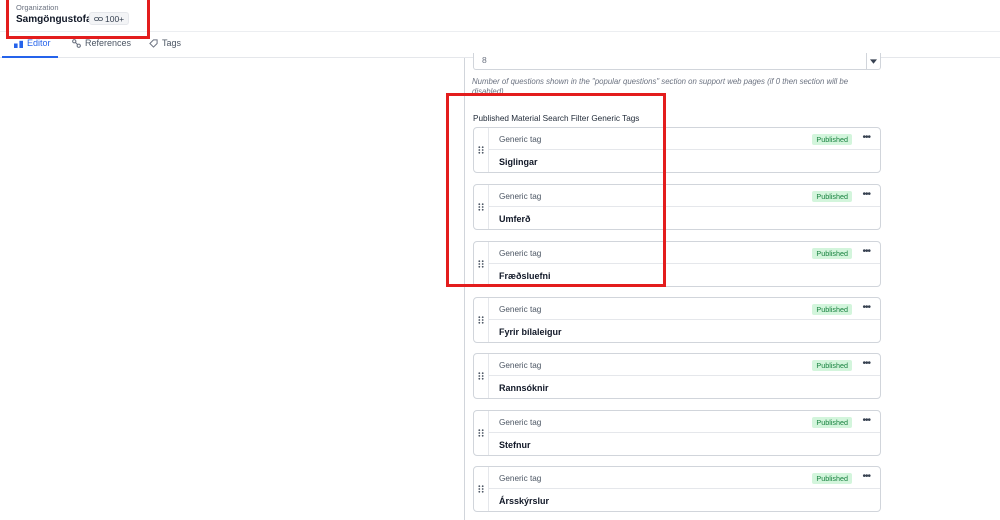 This screenshot has width=1000, height=520. I want to click on tag-name: Siglingar, so click(518, 162).